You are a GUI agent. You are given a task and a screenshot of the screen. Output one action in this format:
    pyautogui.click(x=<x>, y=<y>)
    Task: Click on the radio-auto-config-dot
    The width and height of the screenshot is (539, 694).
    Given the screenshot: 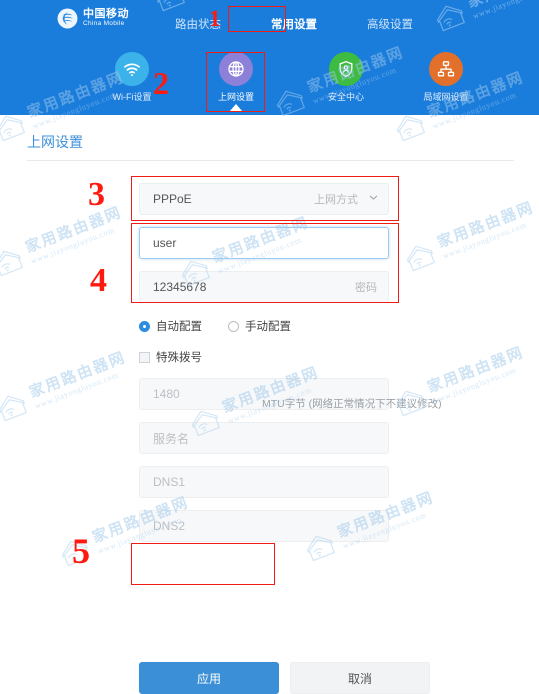 What is the action you would take?
    pyautogui.click(x=144, y=326)
    